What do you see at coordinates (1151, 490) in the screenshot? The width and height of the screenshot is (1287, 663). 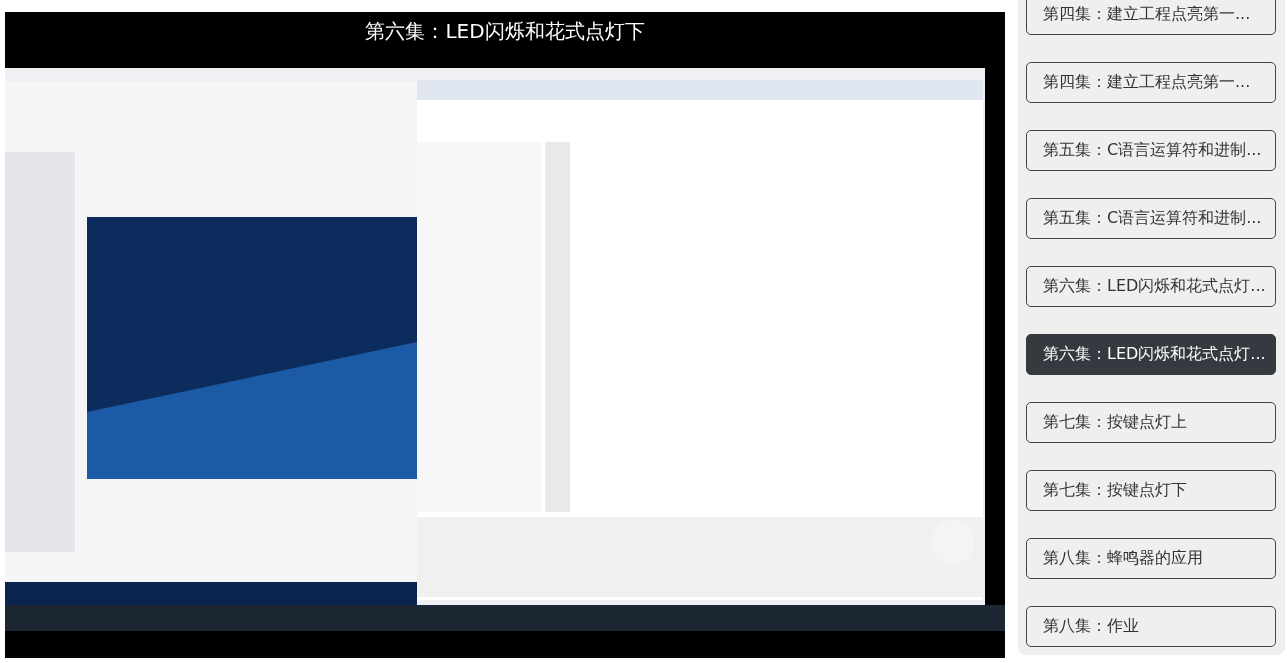 I see `episode-item: 第七集：按键点灯下` at bounding box center [1151, 490].